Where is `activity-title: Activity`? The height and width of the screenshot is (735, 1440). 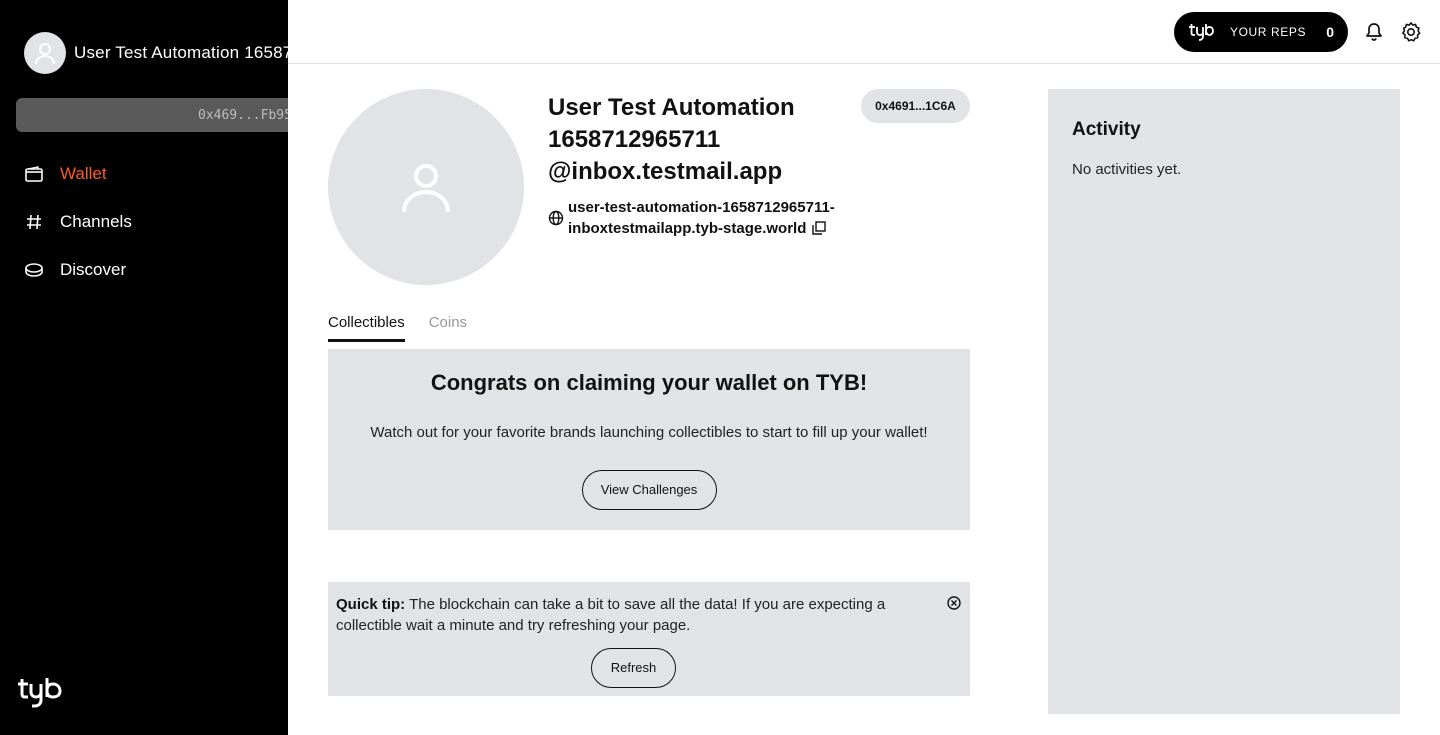
activity-title: Activity is located at coordinates (1106, 129).